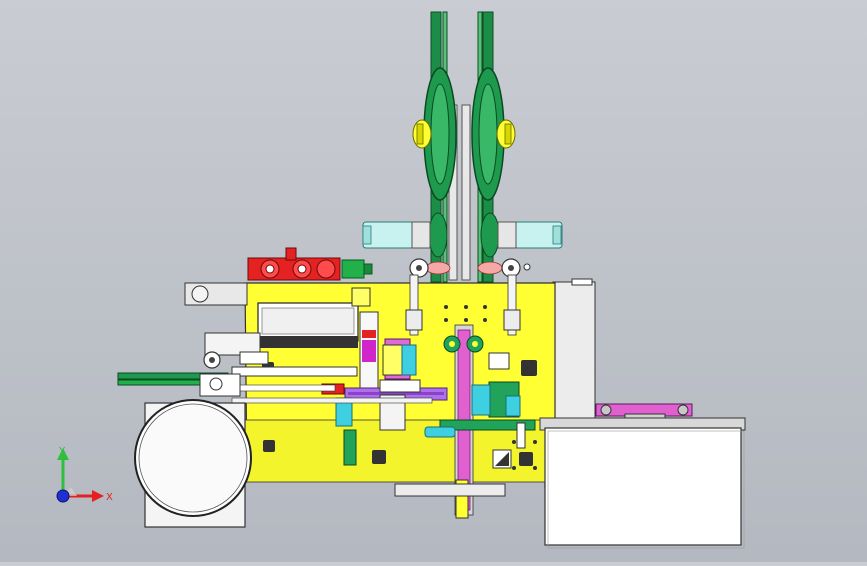 Image resolution: width=867 pixels, height=566 pixels. Describe the element at coordinates (642, 476) in the screenshot. I see `output-tray` at that location.